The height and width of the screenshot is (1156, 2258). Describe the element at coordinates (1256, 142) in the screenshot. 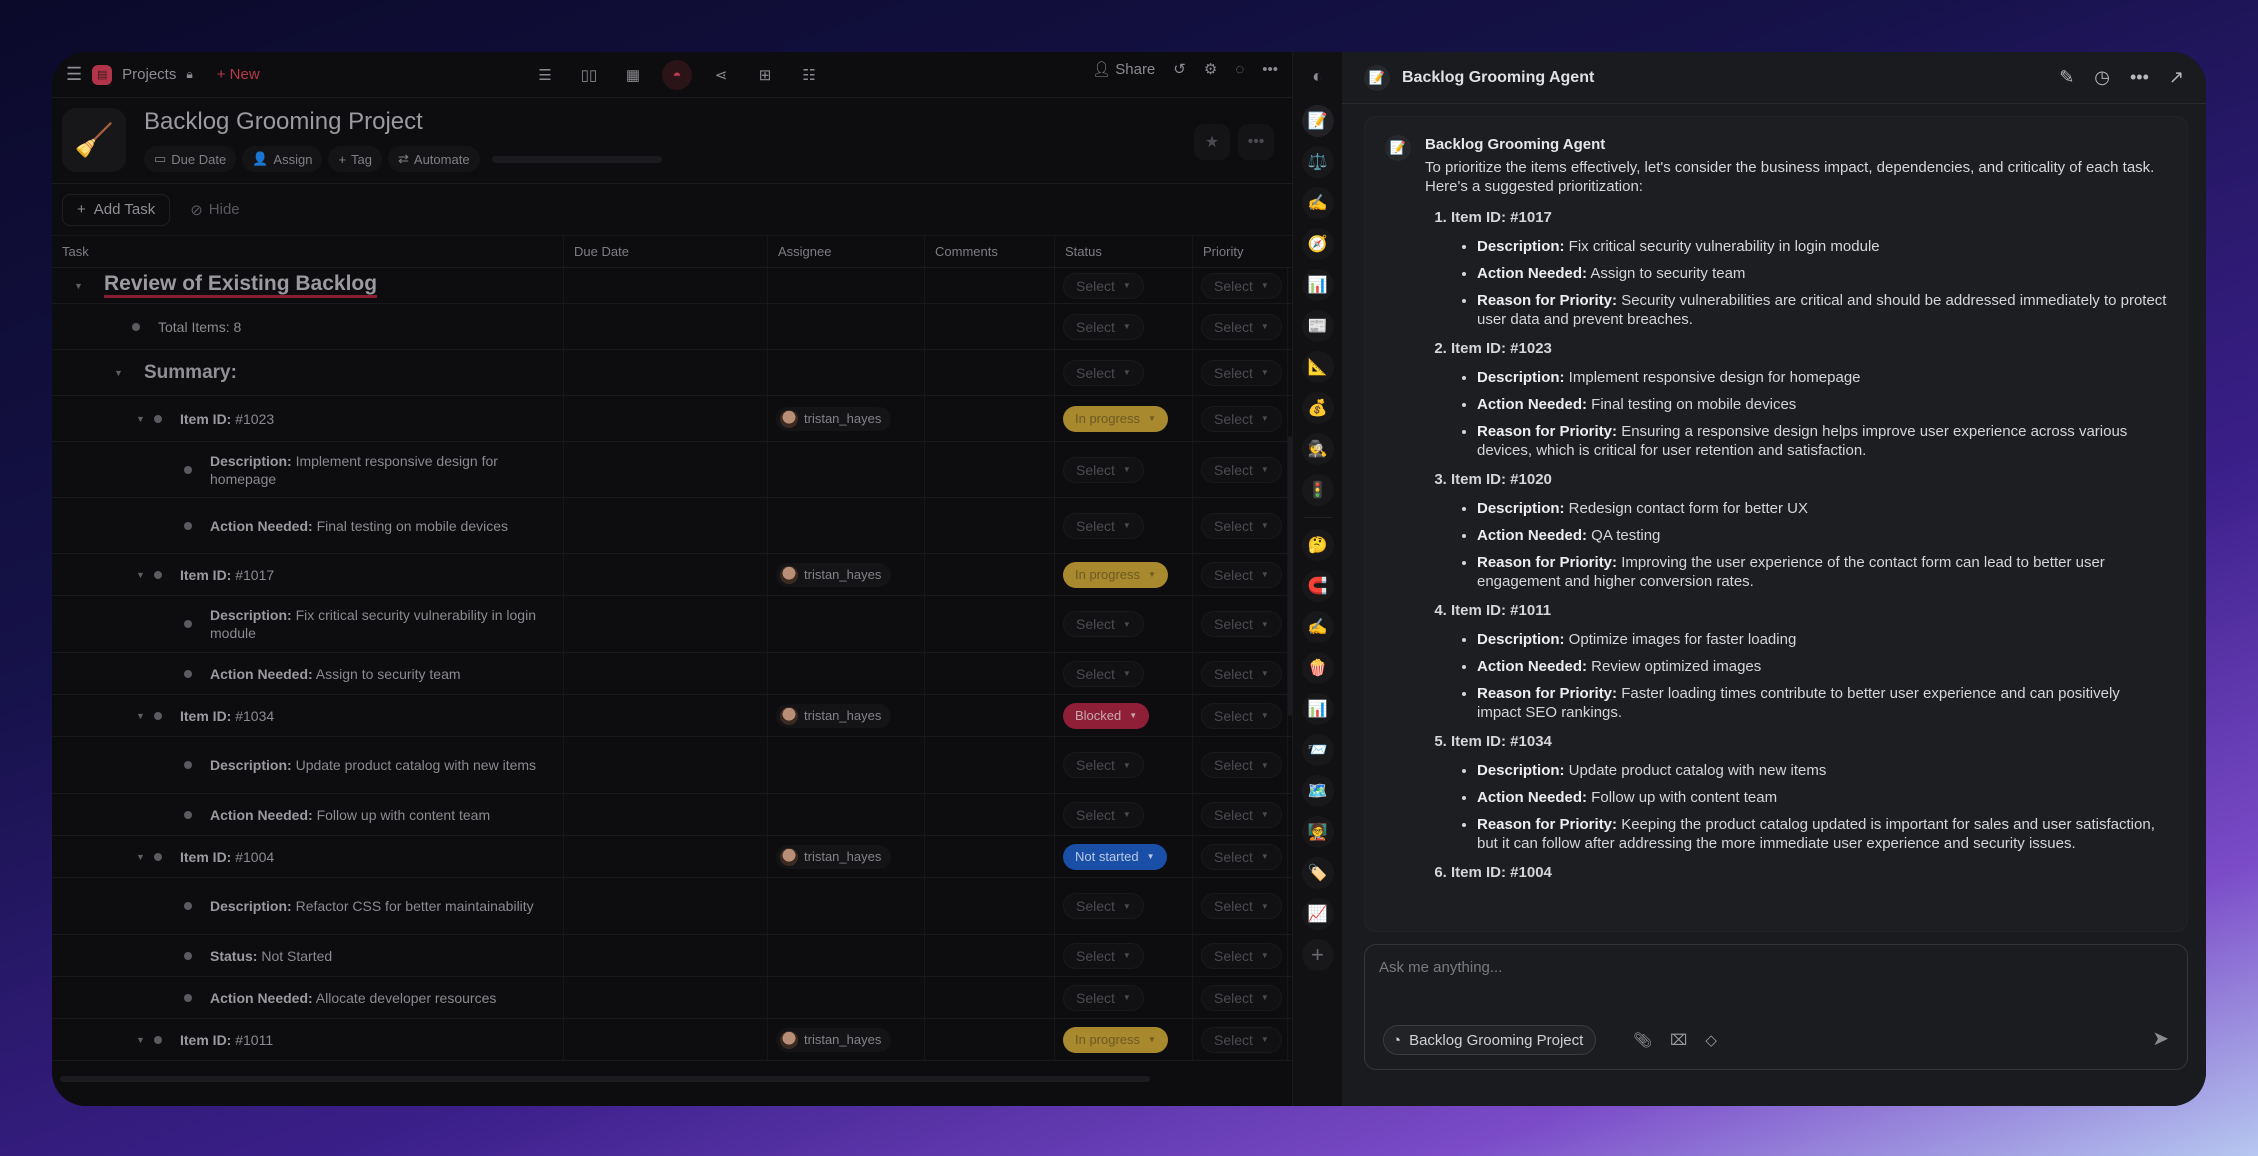

I see `more-options-icon: •••` at that location.